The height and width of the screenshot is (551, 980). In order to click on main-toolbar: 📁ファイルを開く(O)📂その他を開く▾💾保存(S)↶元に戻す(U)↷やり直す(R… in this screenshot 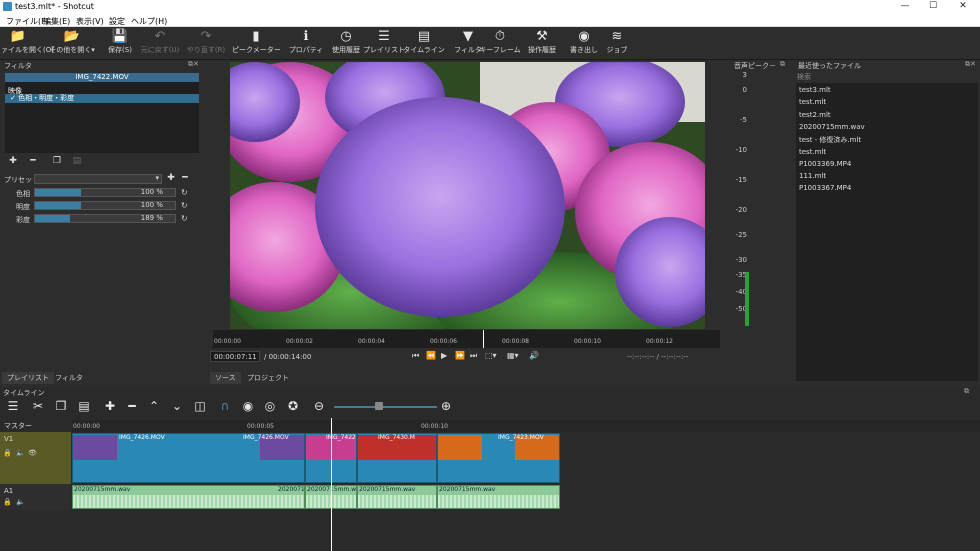, I will do `click(490, 43)`.